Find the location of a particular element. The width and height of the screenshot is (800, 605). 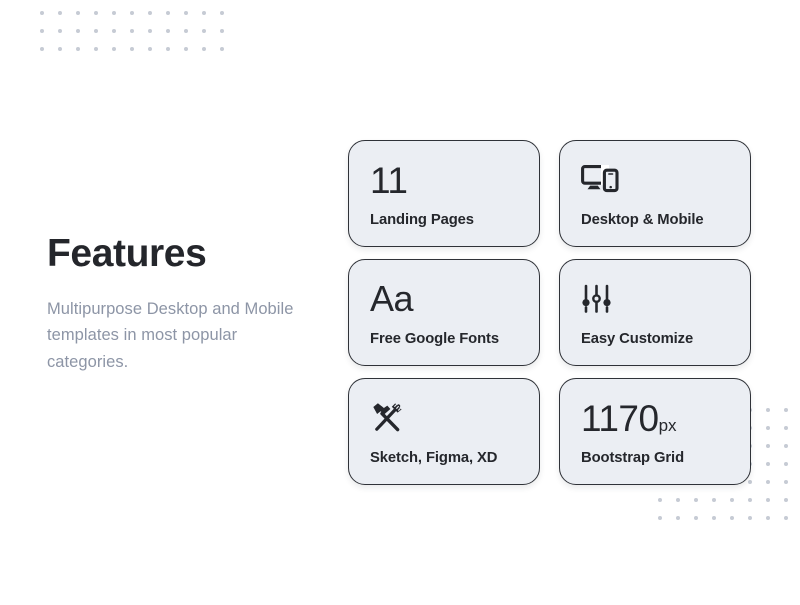

feature-label: Desktop & Mobile is located at coordinates (642, 220).